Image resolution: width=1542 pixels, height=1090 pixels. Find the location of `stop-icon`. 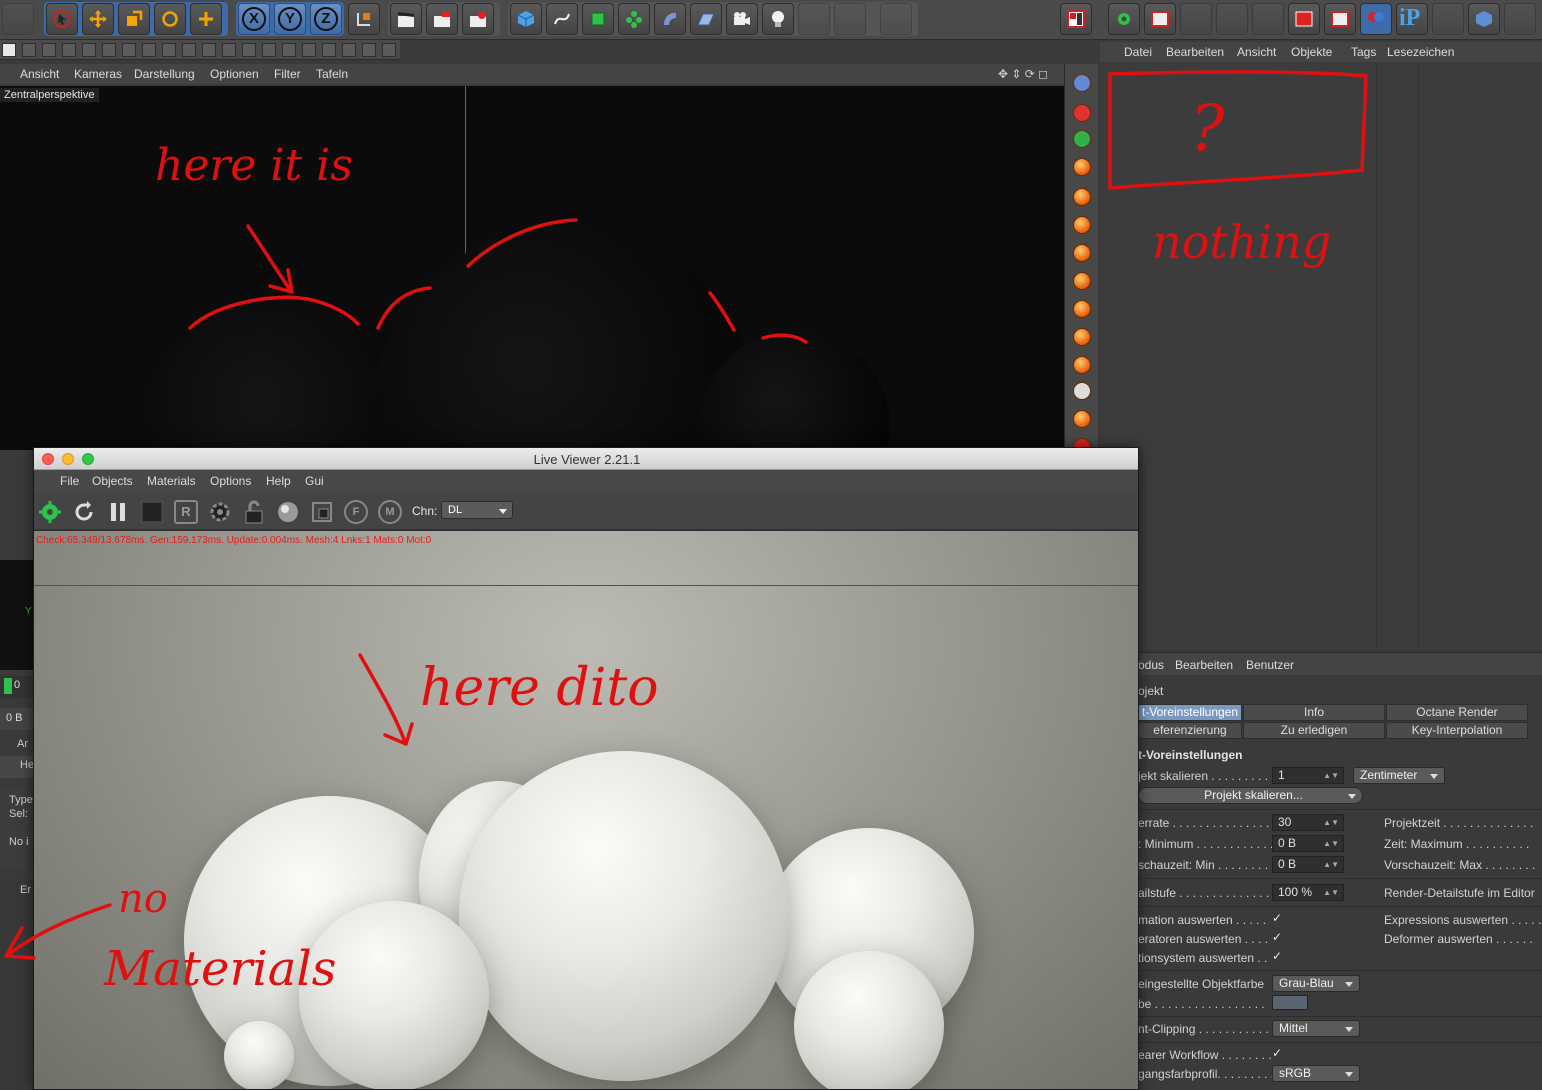

stop-icon is located at coordinates (152, 512).